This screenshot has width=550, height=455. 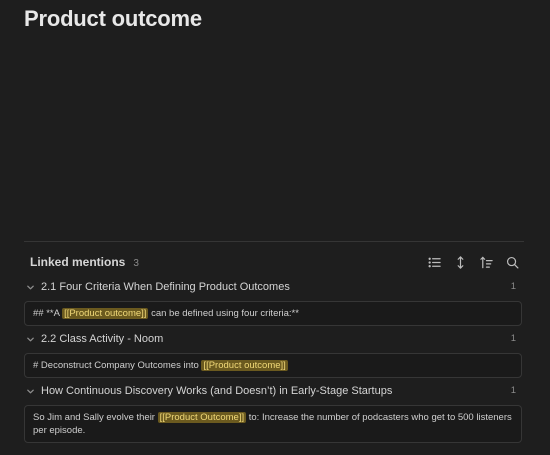 What do you see at coordinates (486, 262) in the screenshot?
I see `sort-icon` at bounding box center [486, 262].